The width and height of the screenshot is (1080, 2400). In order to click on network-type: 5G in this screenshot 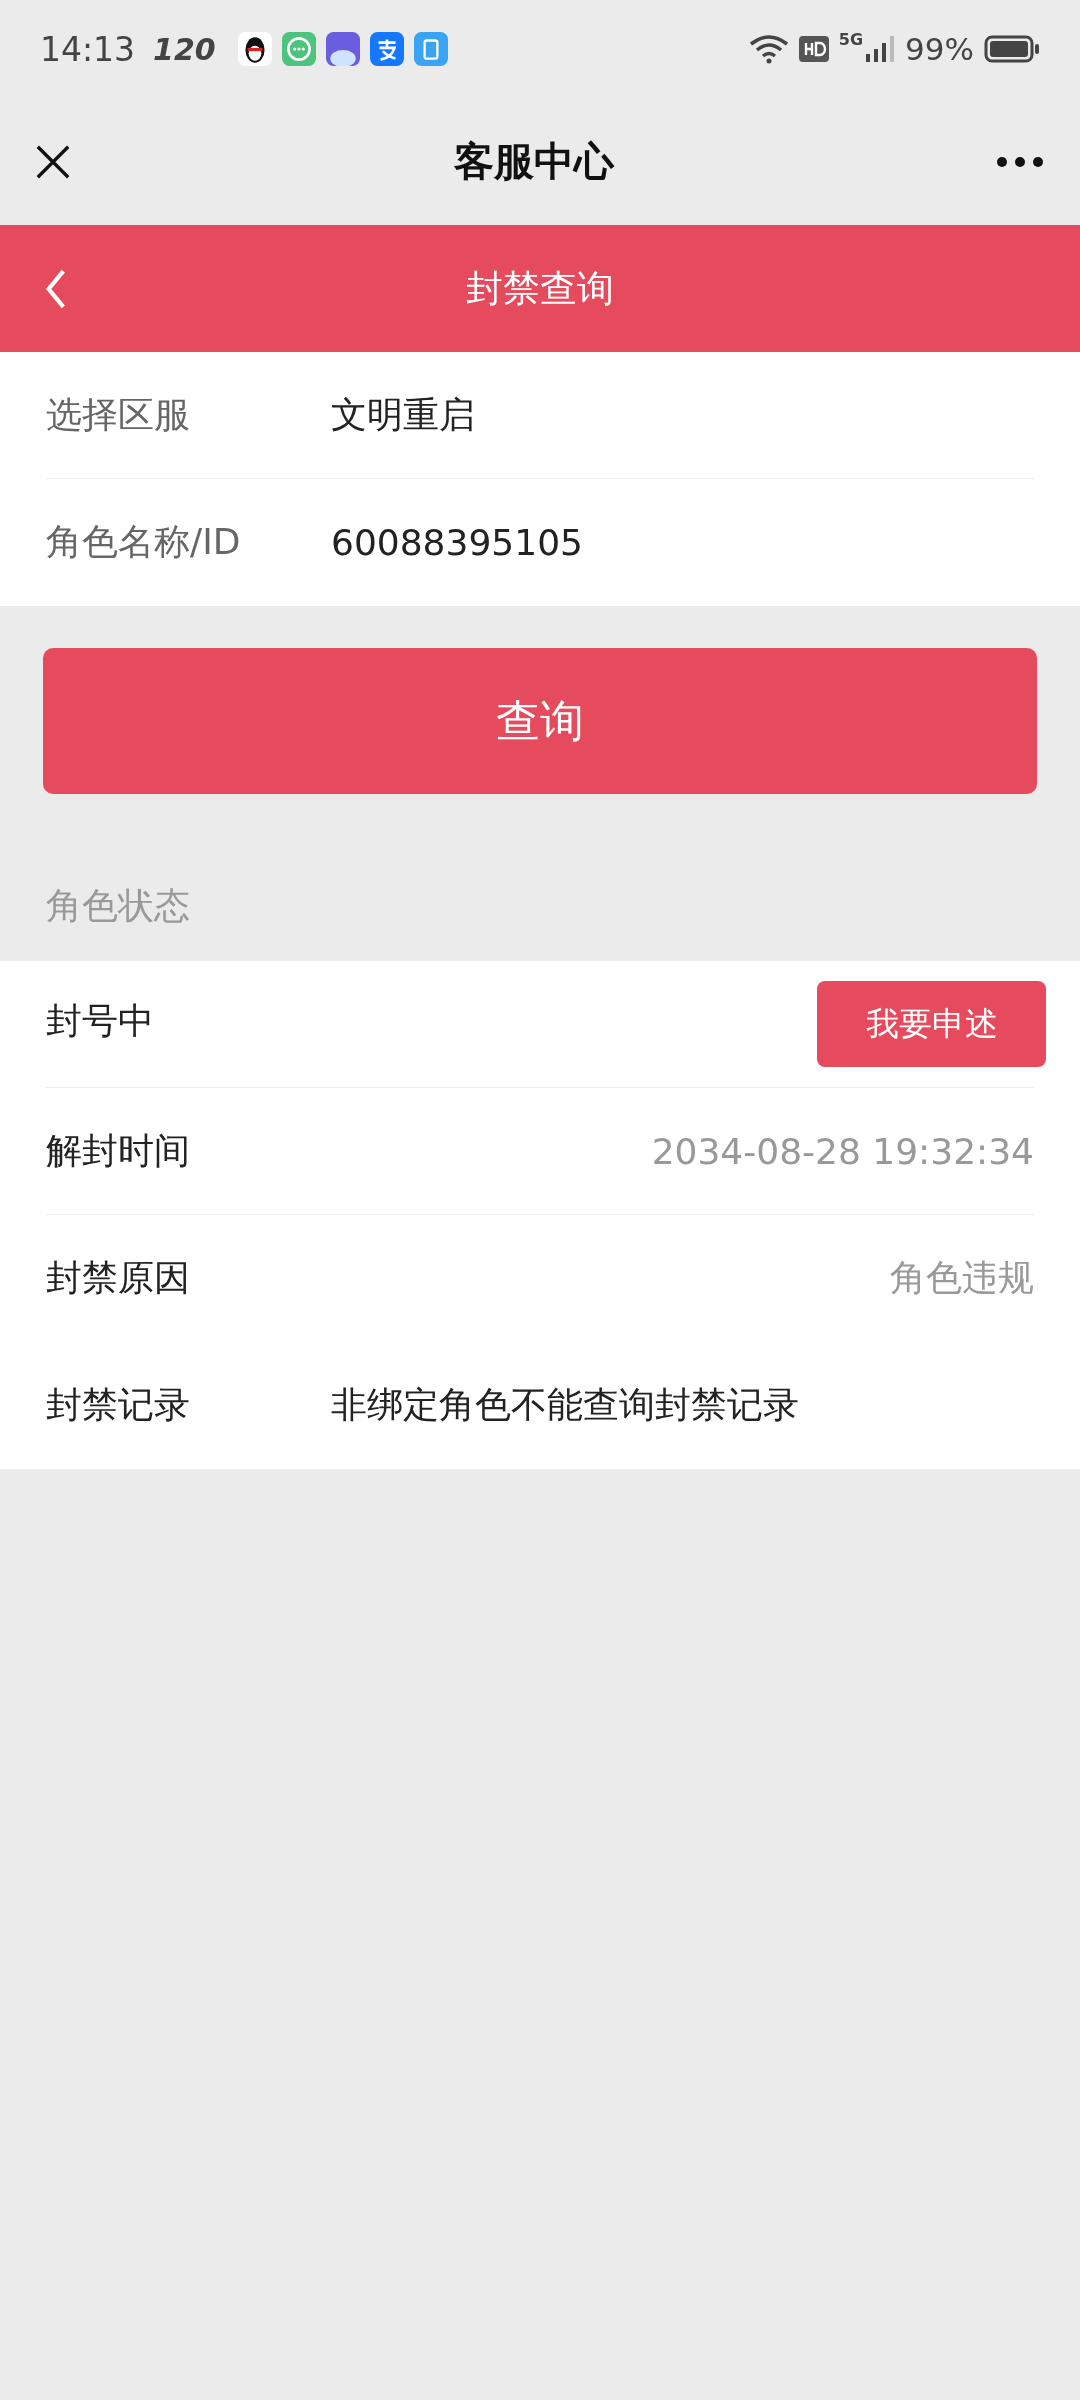, I will do `click(851, 39)`.